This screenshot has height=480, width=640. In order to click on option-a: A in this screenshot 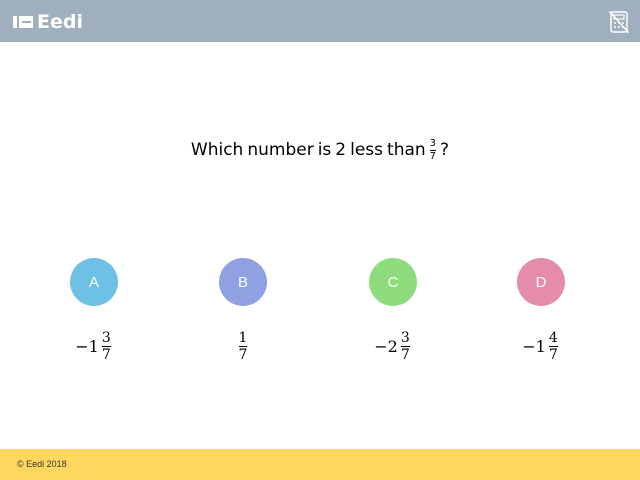, I will do `click(94, 282)`.